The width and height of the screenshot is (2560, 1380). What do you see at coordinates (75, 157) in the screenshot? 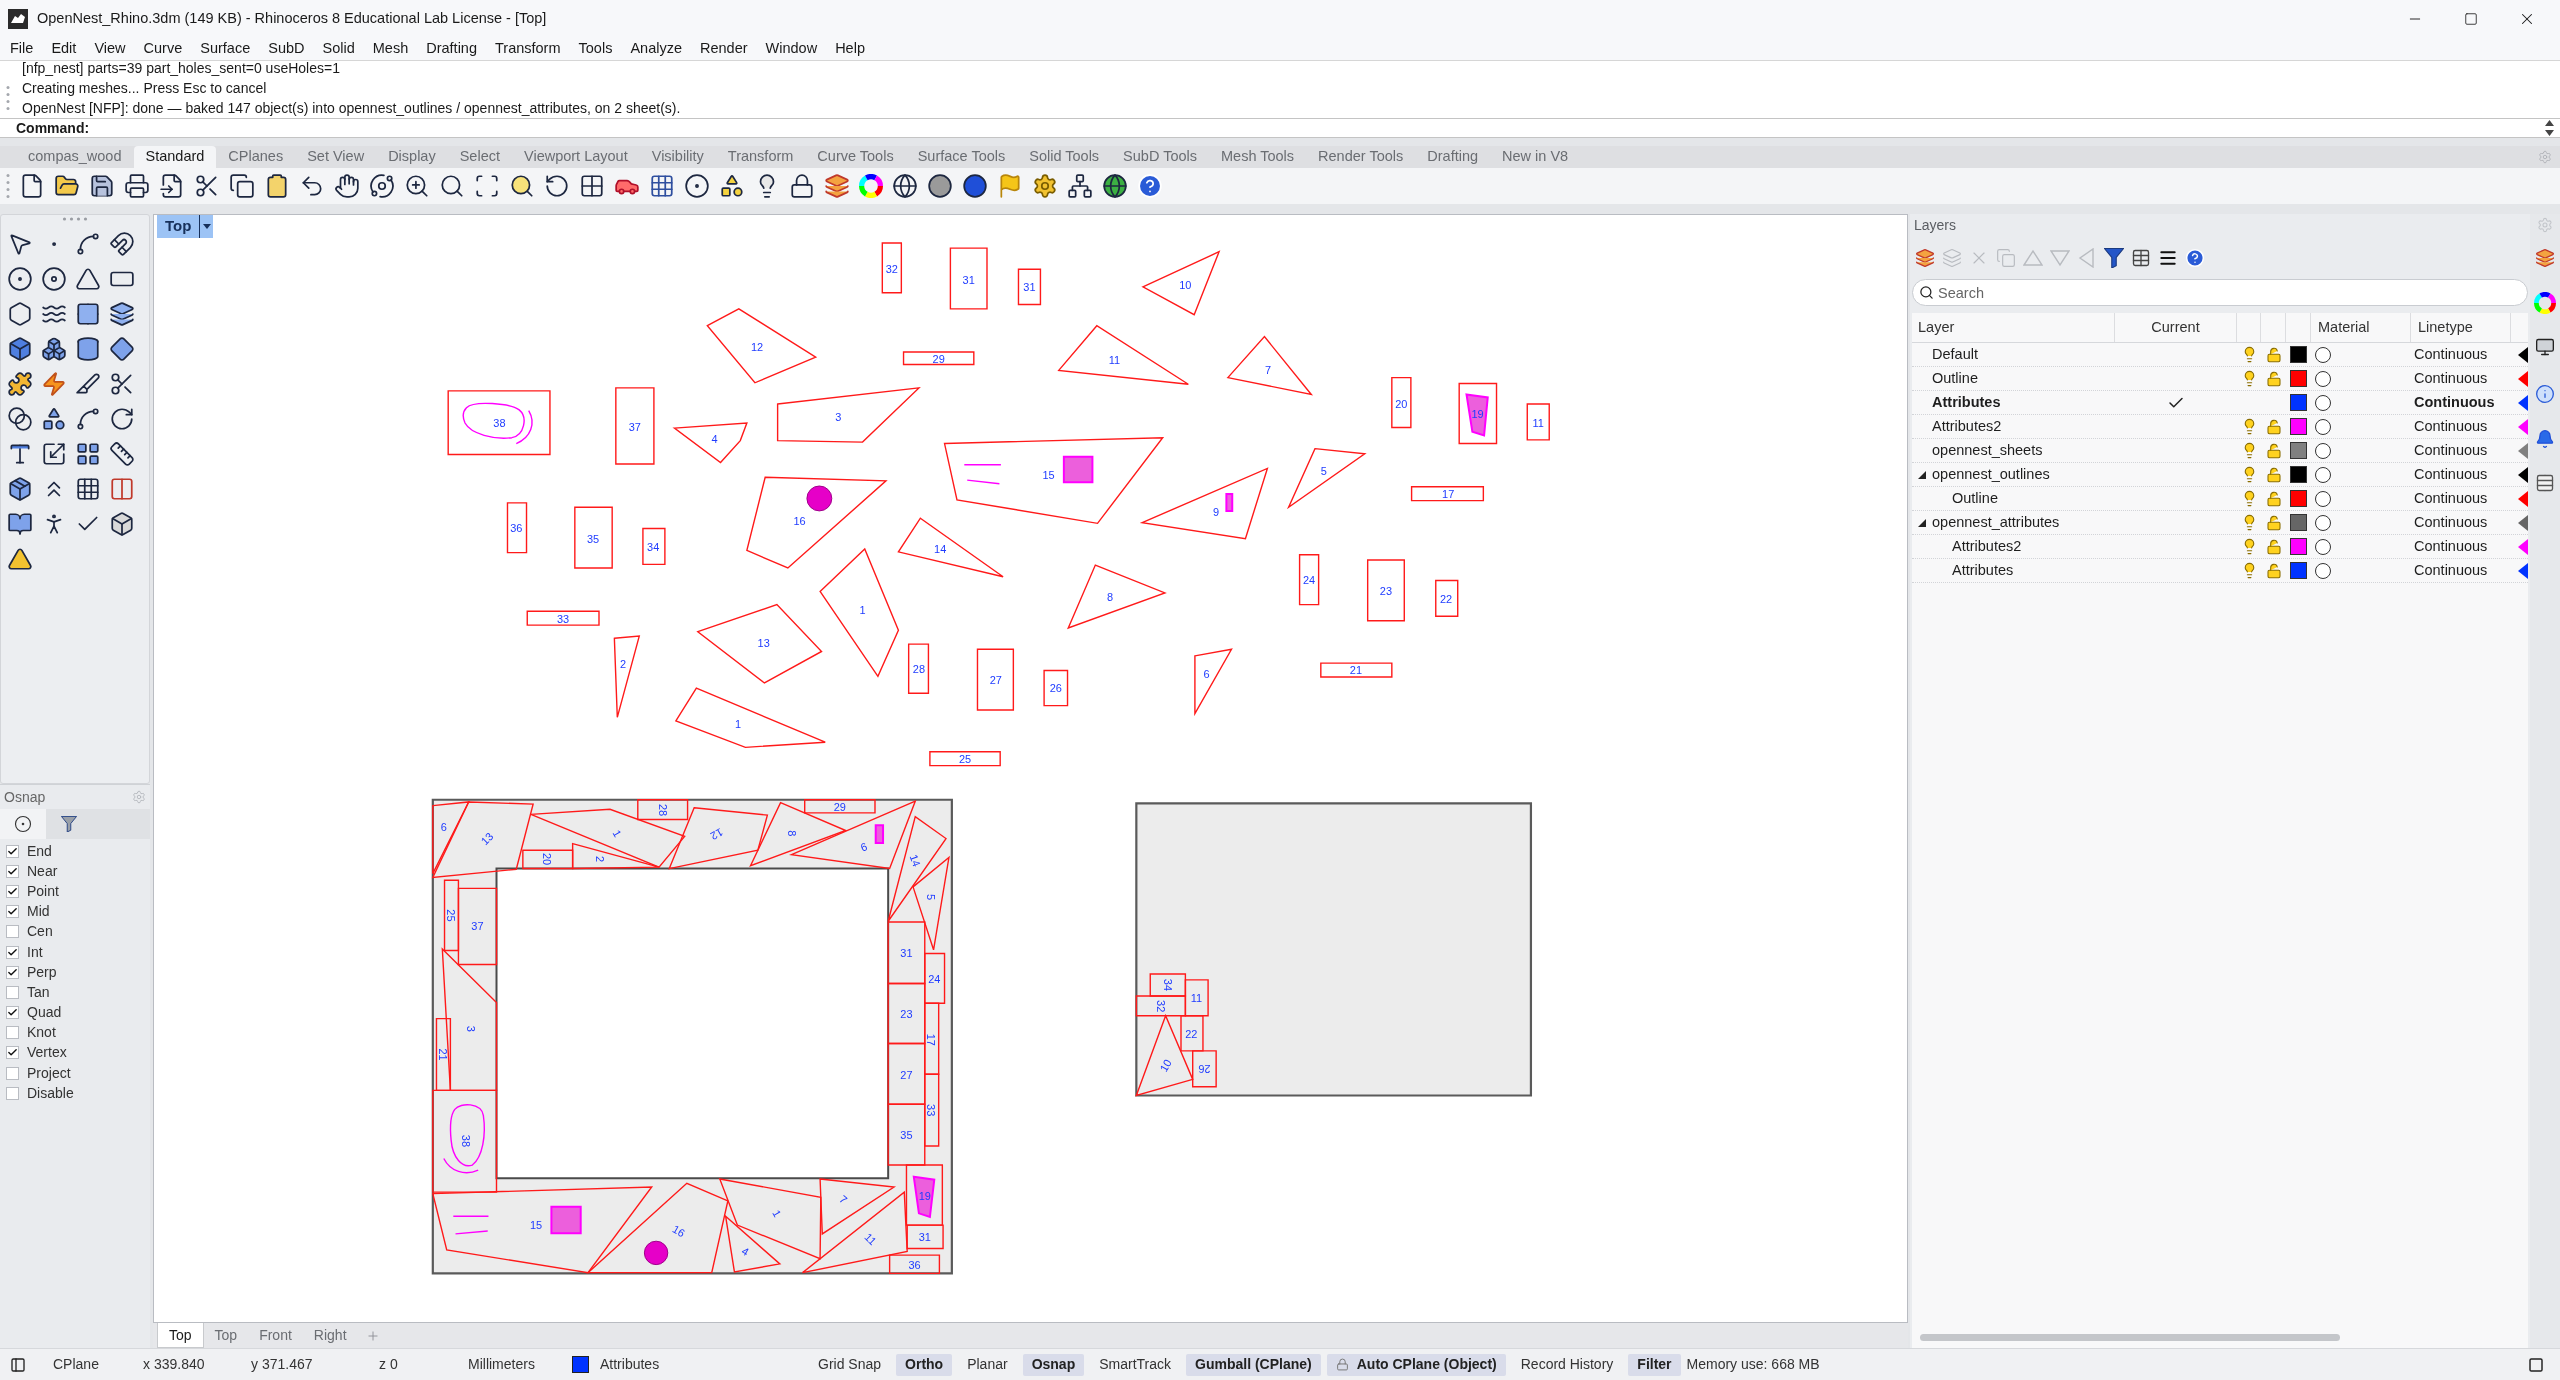
I see `toolbar-tab: compas_wood` at bounding box center [75, 157].